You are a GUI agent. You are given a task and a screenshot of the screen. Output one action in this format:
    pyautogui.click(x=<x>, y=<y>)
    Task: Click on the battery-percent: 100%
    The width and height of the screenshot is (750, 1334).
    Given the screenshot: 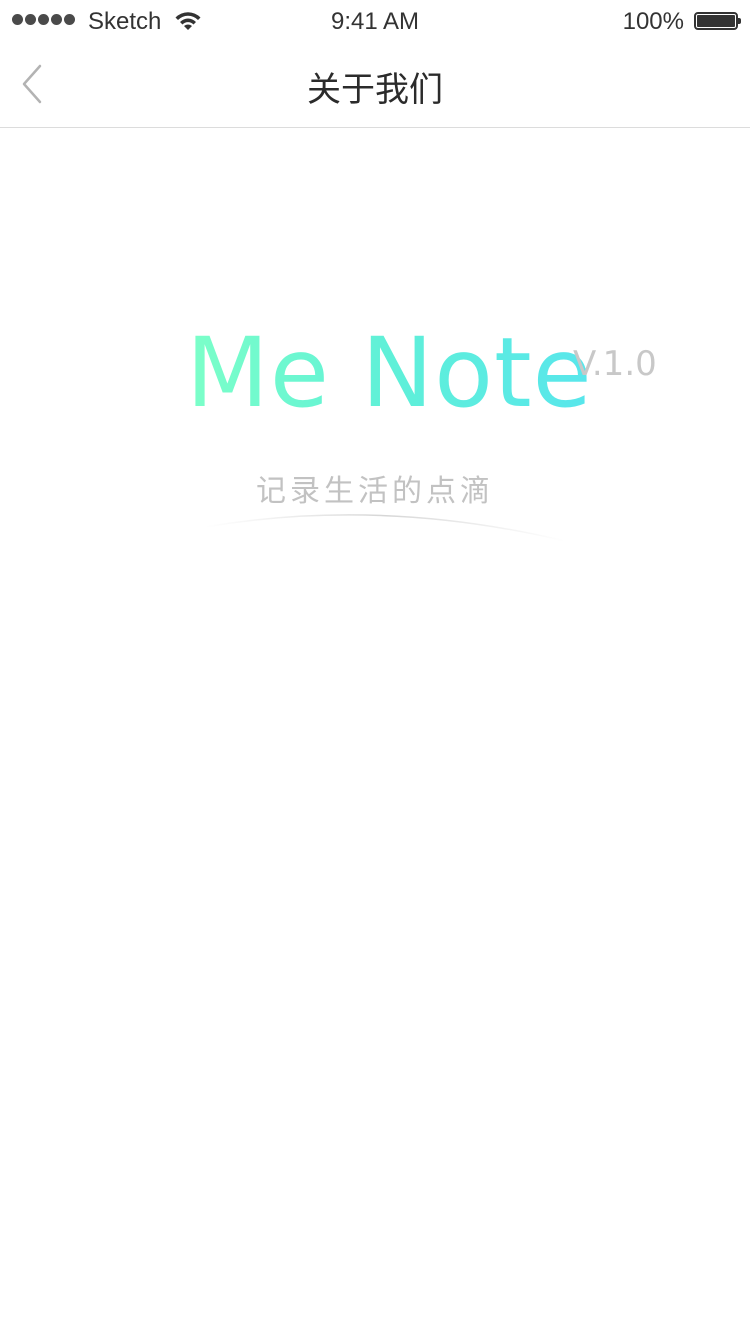 What is the action you would take?
    pyautogui.click(x=653, y=21)
    